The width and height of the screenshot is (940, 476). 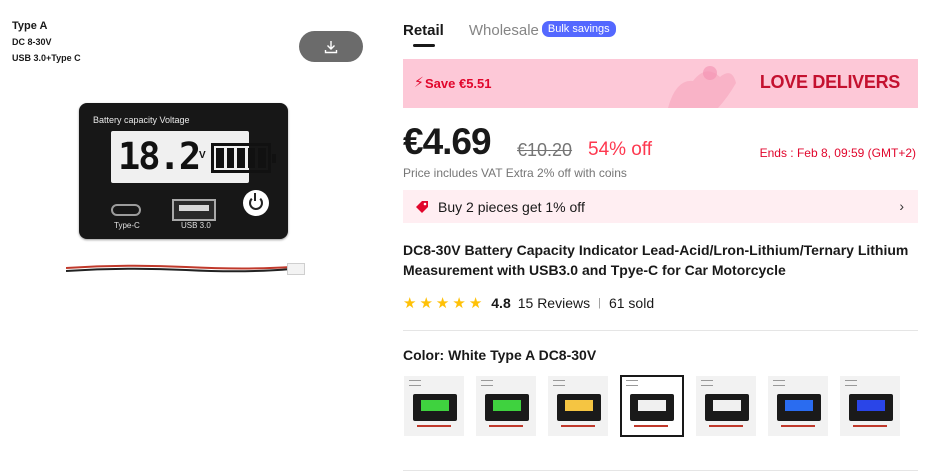 I want to click on tag-icon, so click(x=422, y=206).